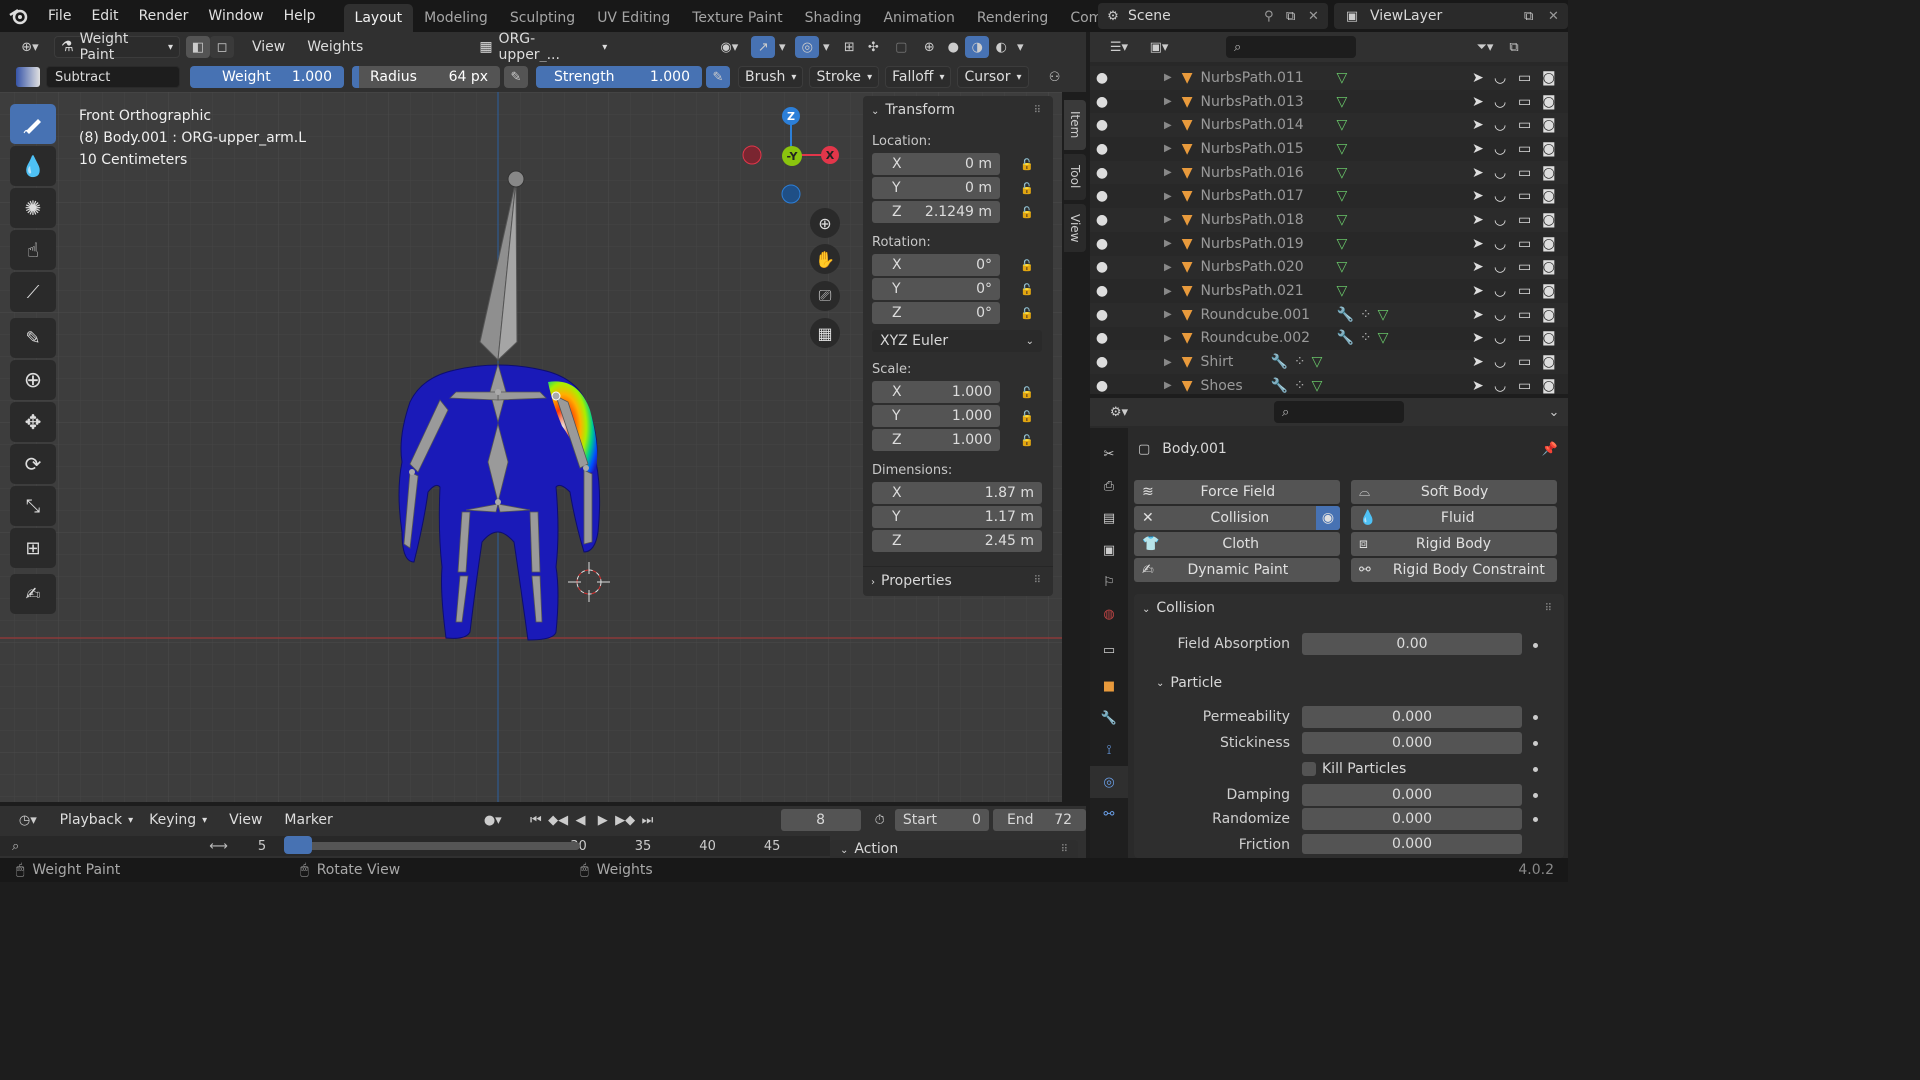  I want to click on brush-preview-icon, so click(28, 77).